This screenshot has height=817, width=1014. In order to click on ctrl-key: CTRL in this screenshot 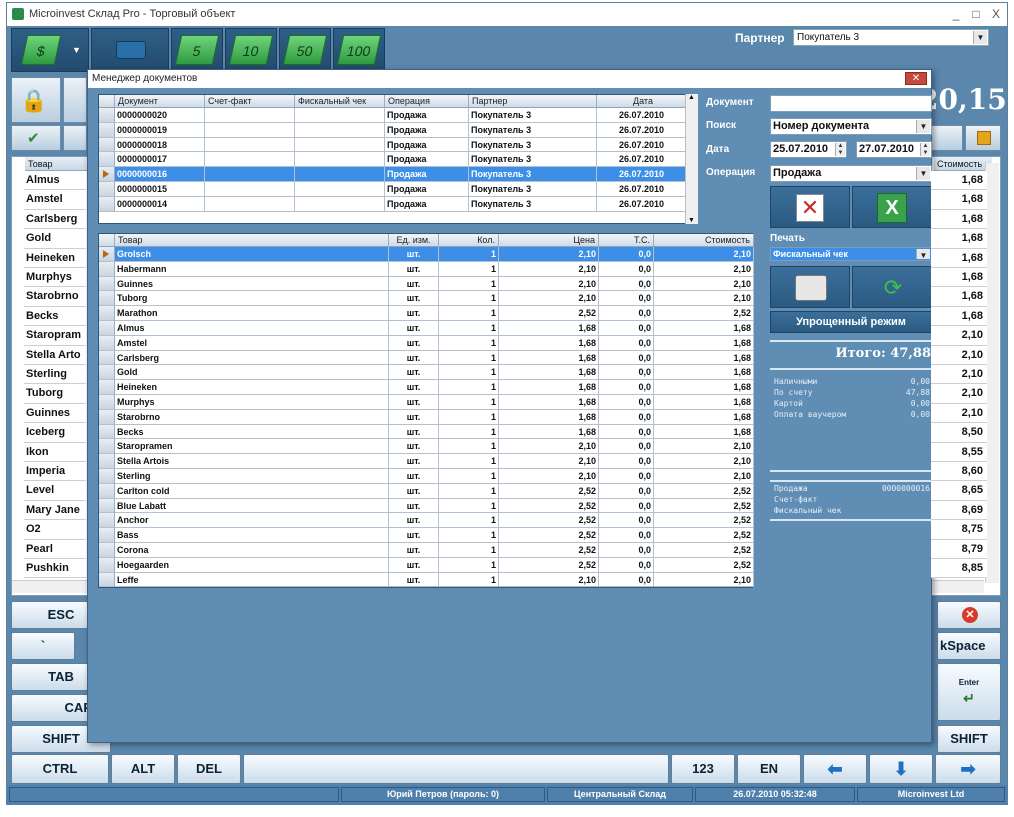, I will do `click(60, 769)`.